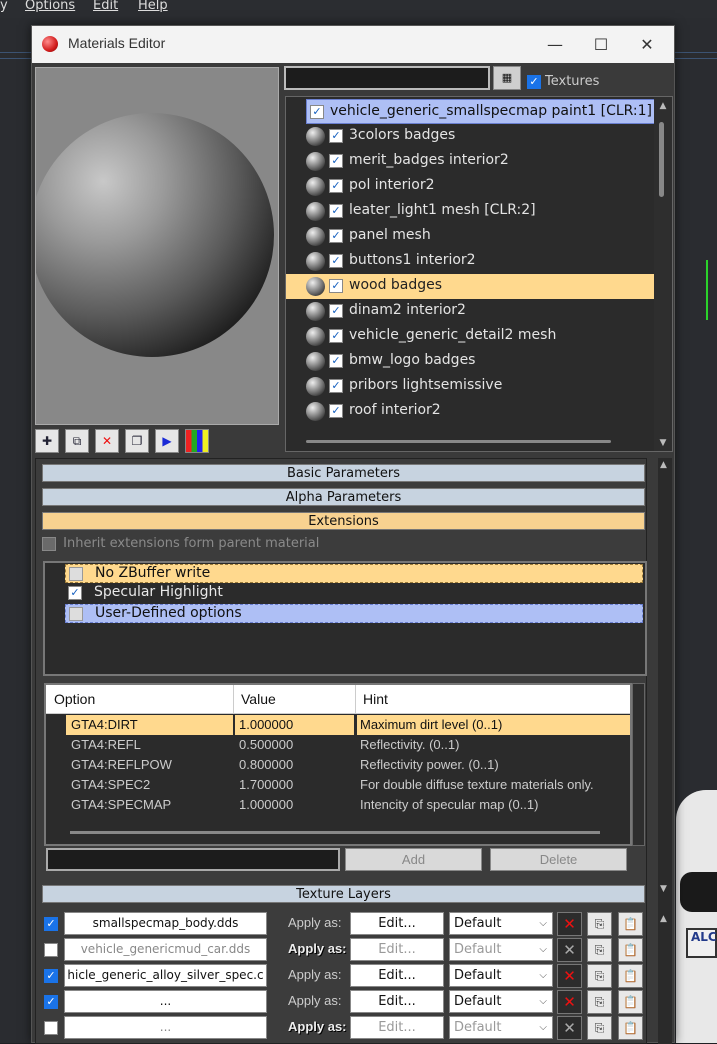 The width and height of the screenshot is (717, 1044). I want to click on color-palette-icon, so click(197, 441).